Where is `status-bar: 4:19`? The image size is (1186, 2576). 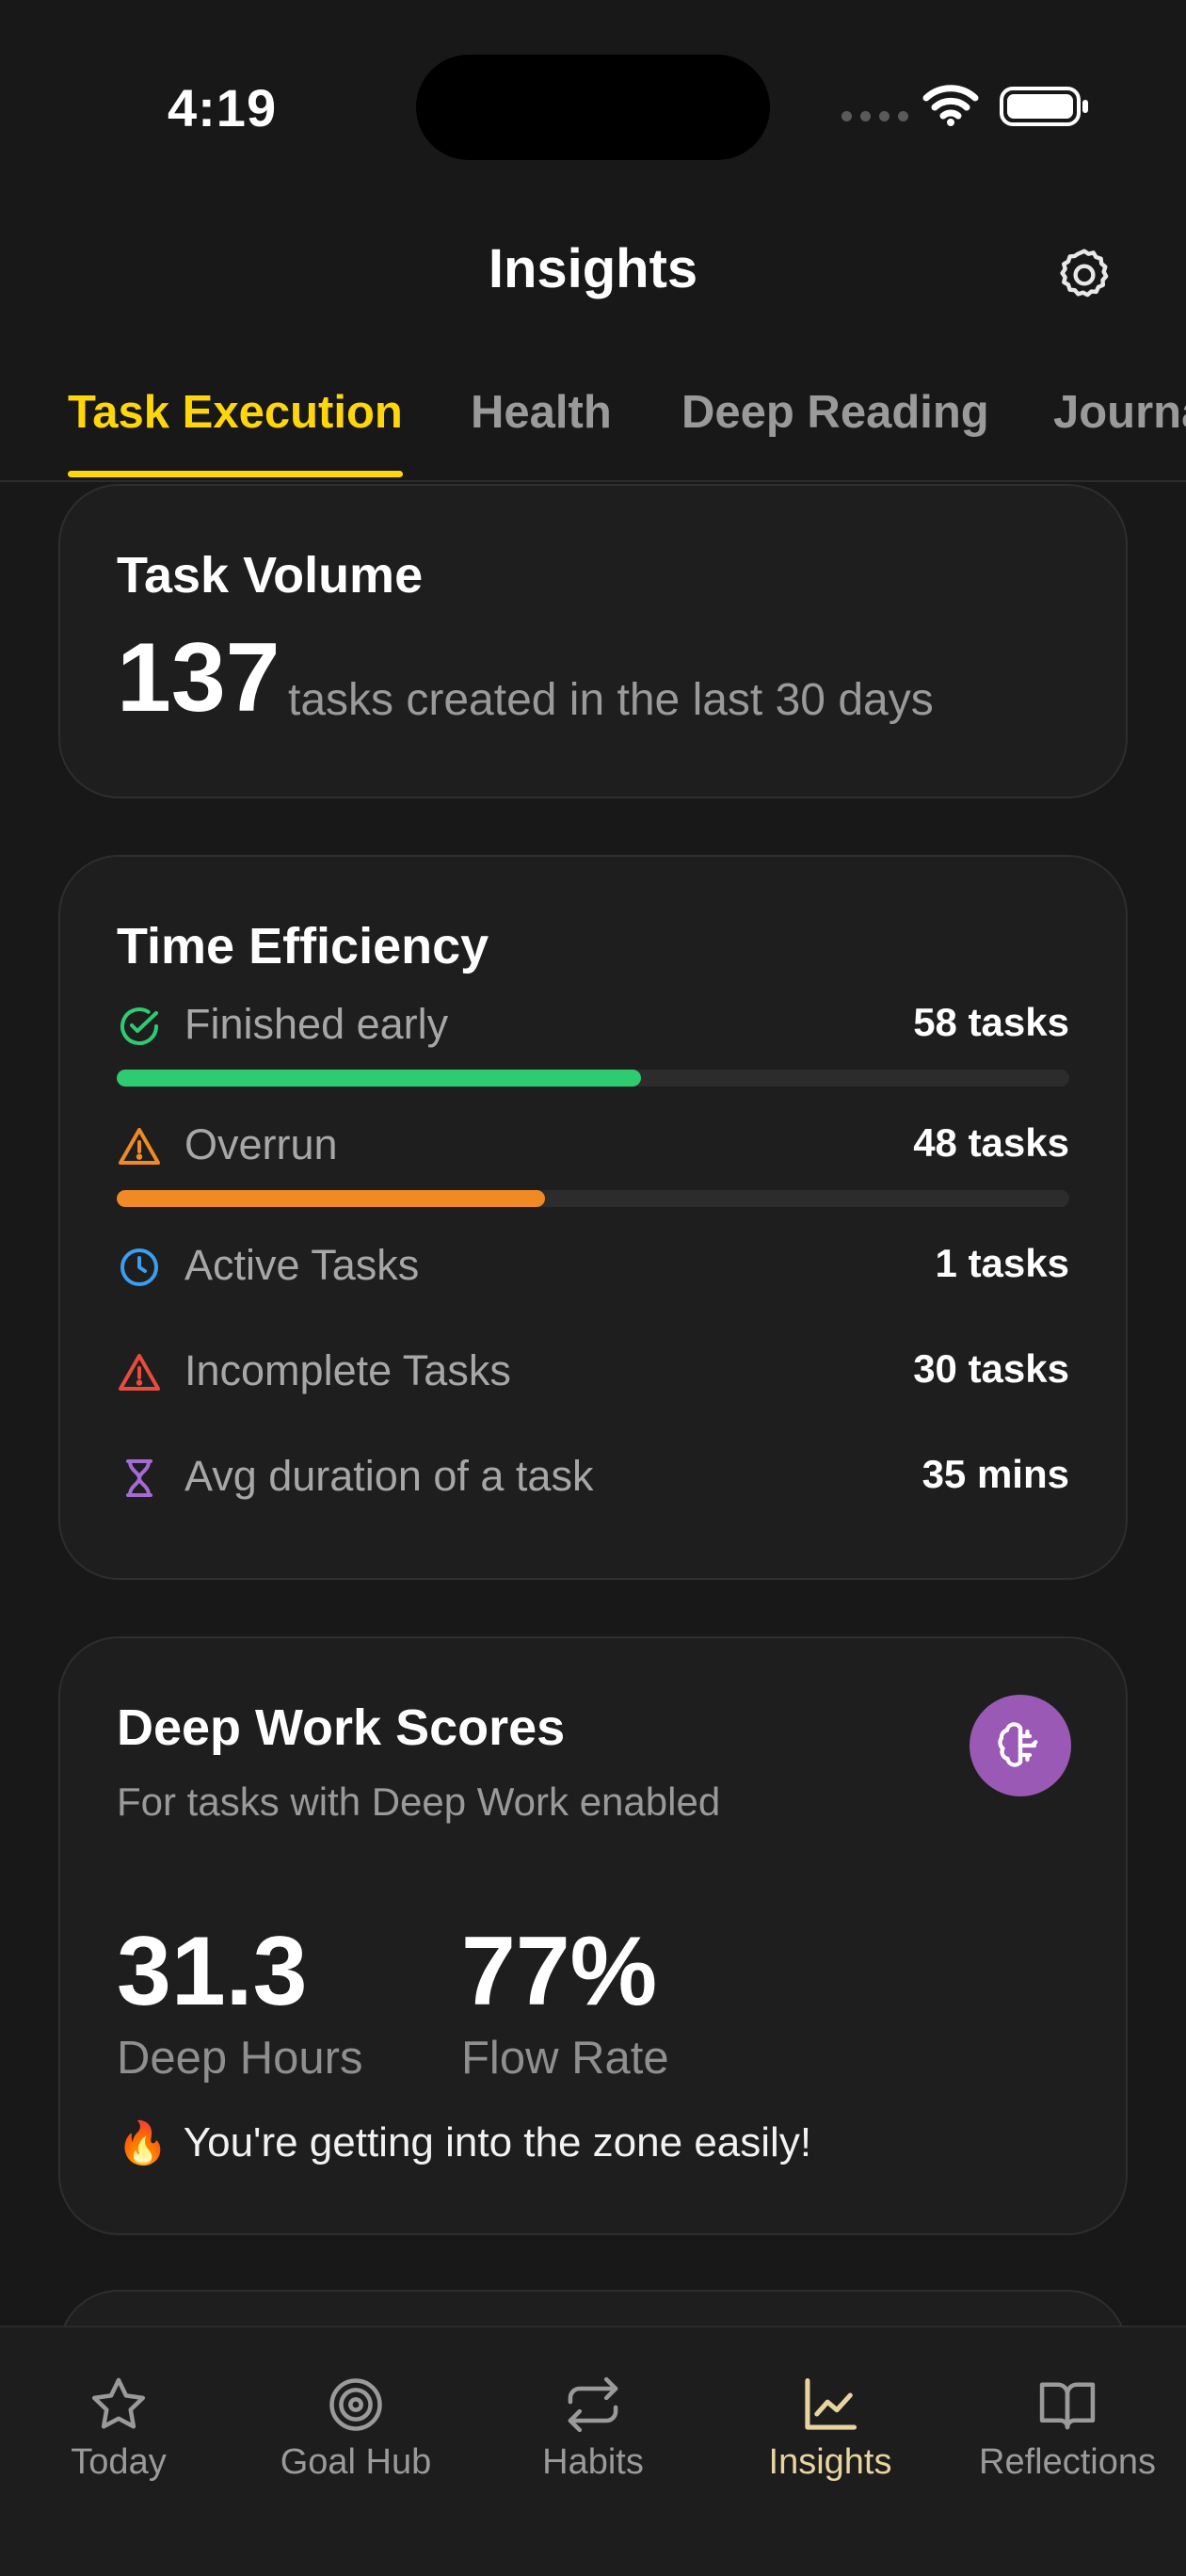
status-bar: 4:19 is located at coordinates (593, 94).